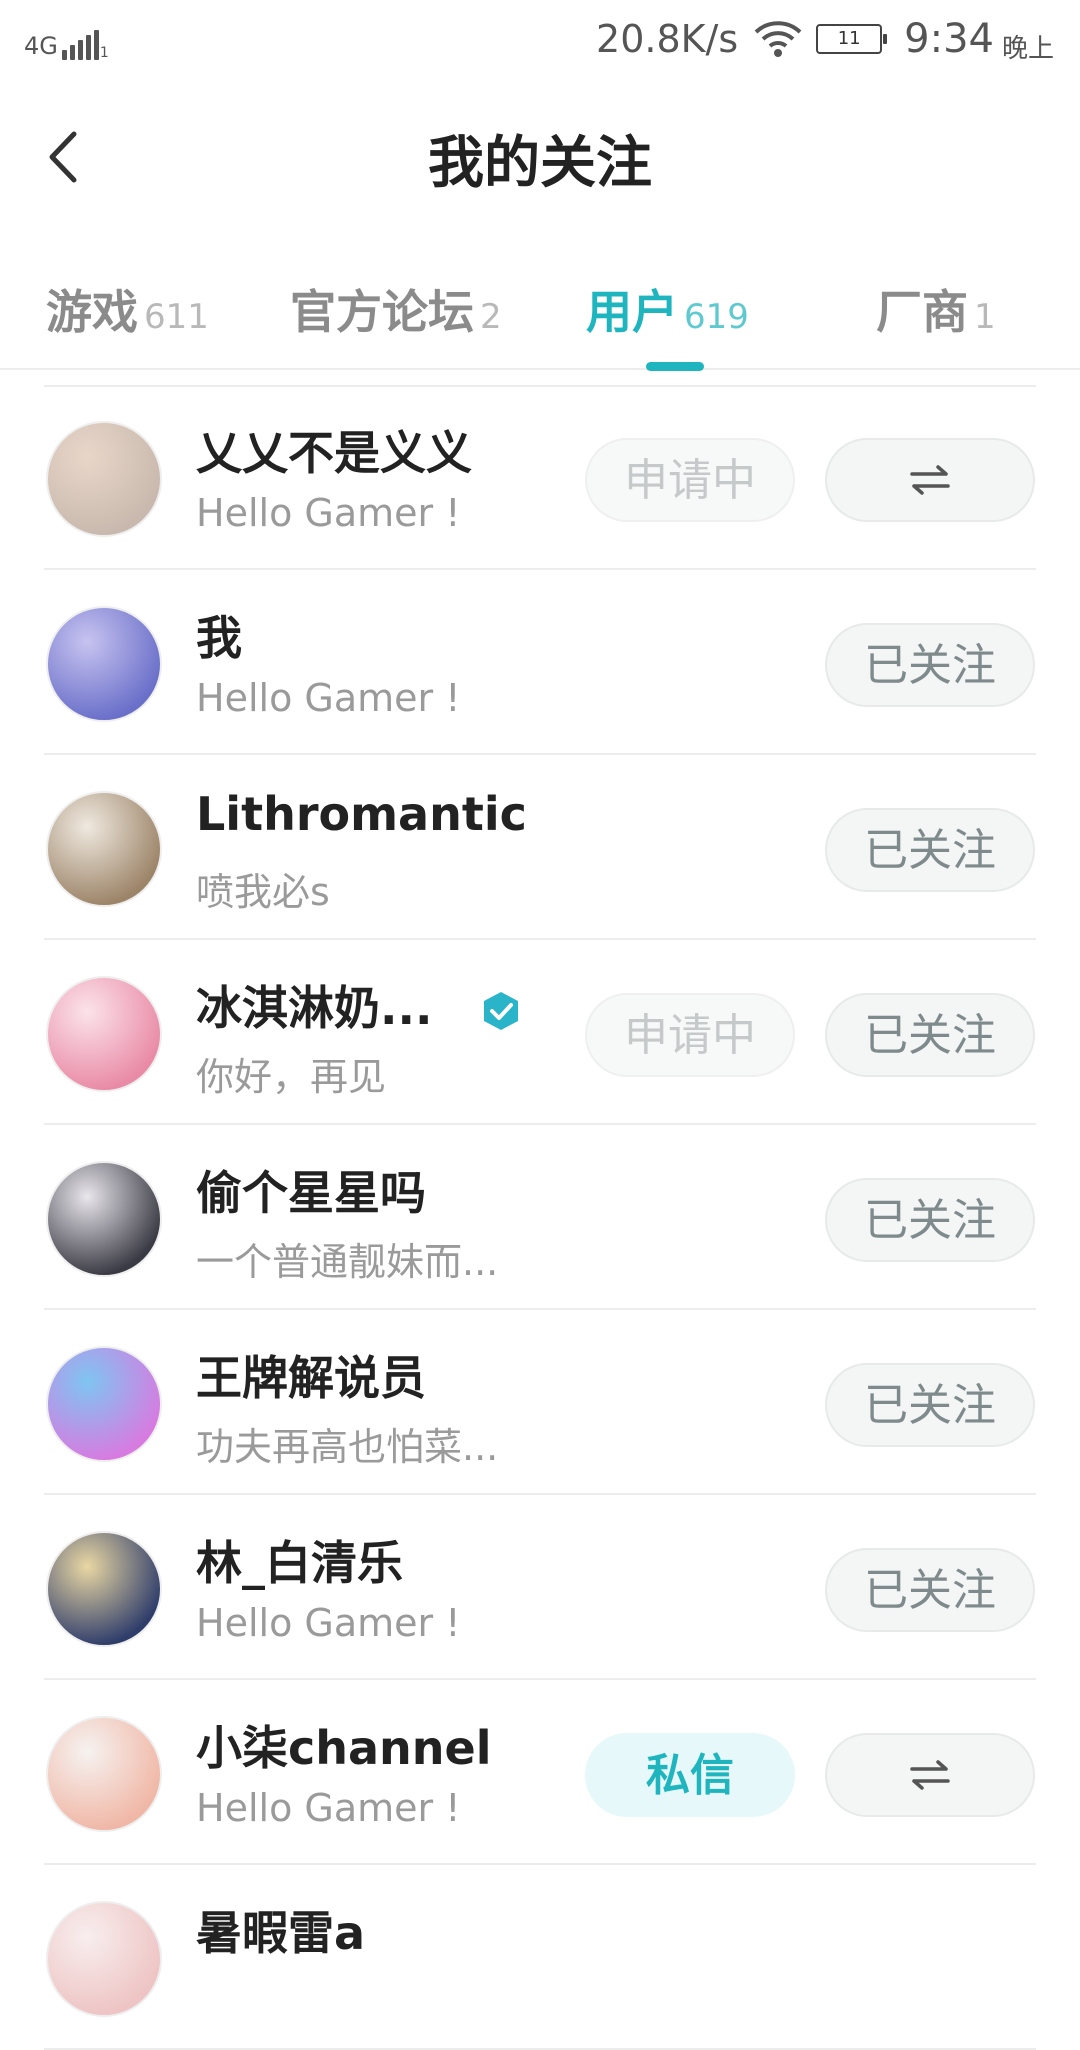  Describe the element at coordinates (922, 312) in the screenshot. I see `tab-label: 厂商` at that location.